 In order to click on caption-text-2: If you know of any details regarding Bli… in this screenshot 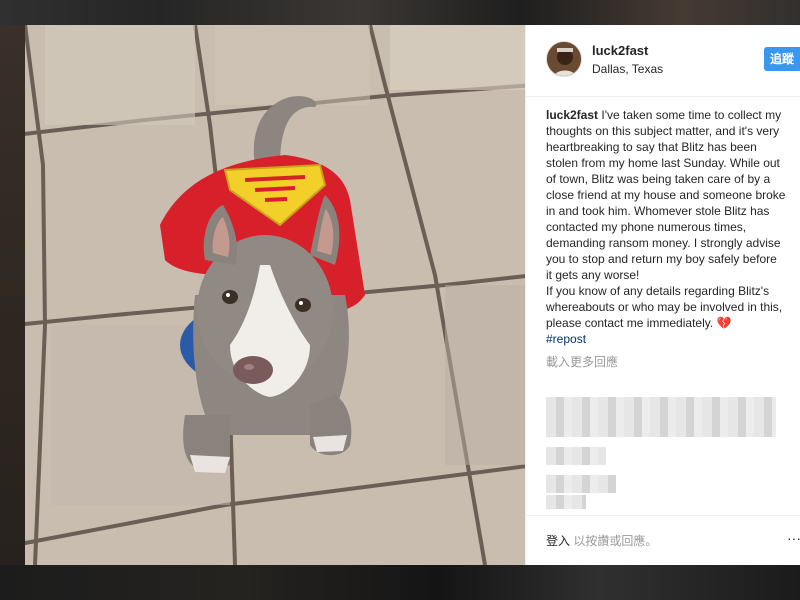, I will do `click(664, 307)`.